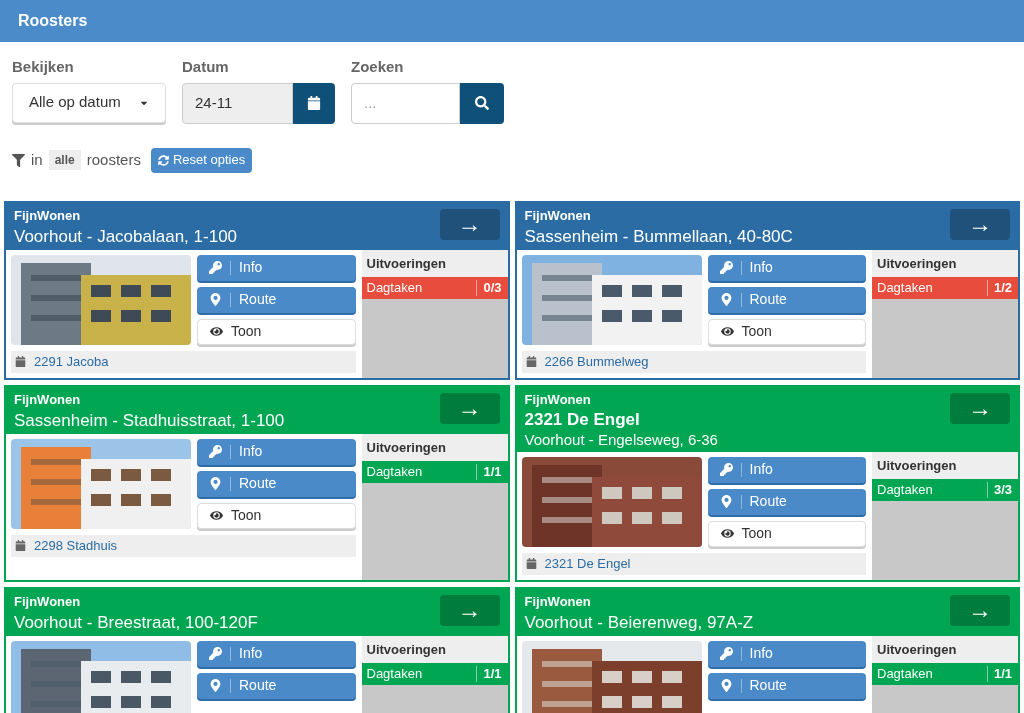  I want to click on schedule-link: 2266 Bummelweg, so click(596, 361).